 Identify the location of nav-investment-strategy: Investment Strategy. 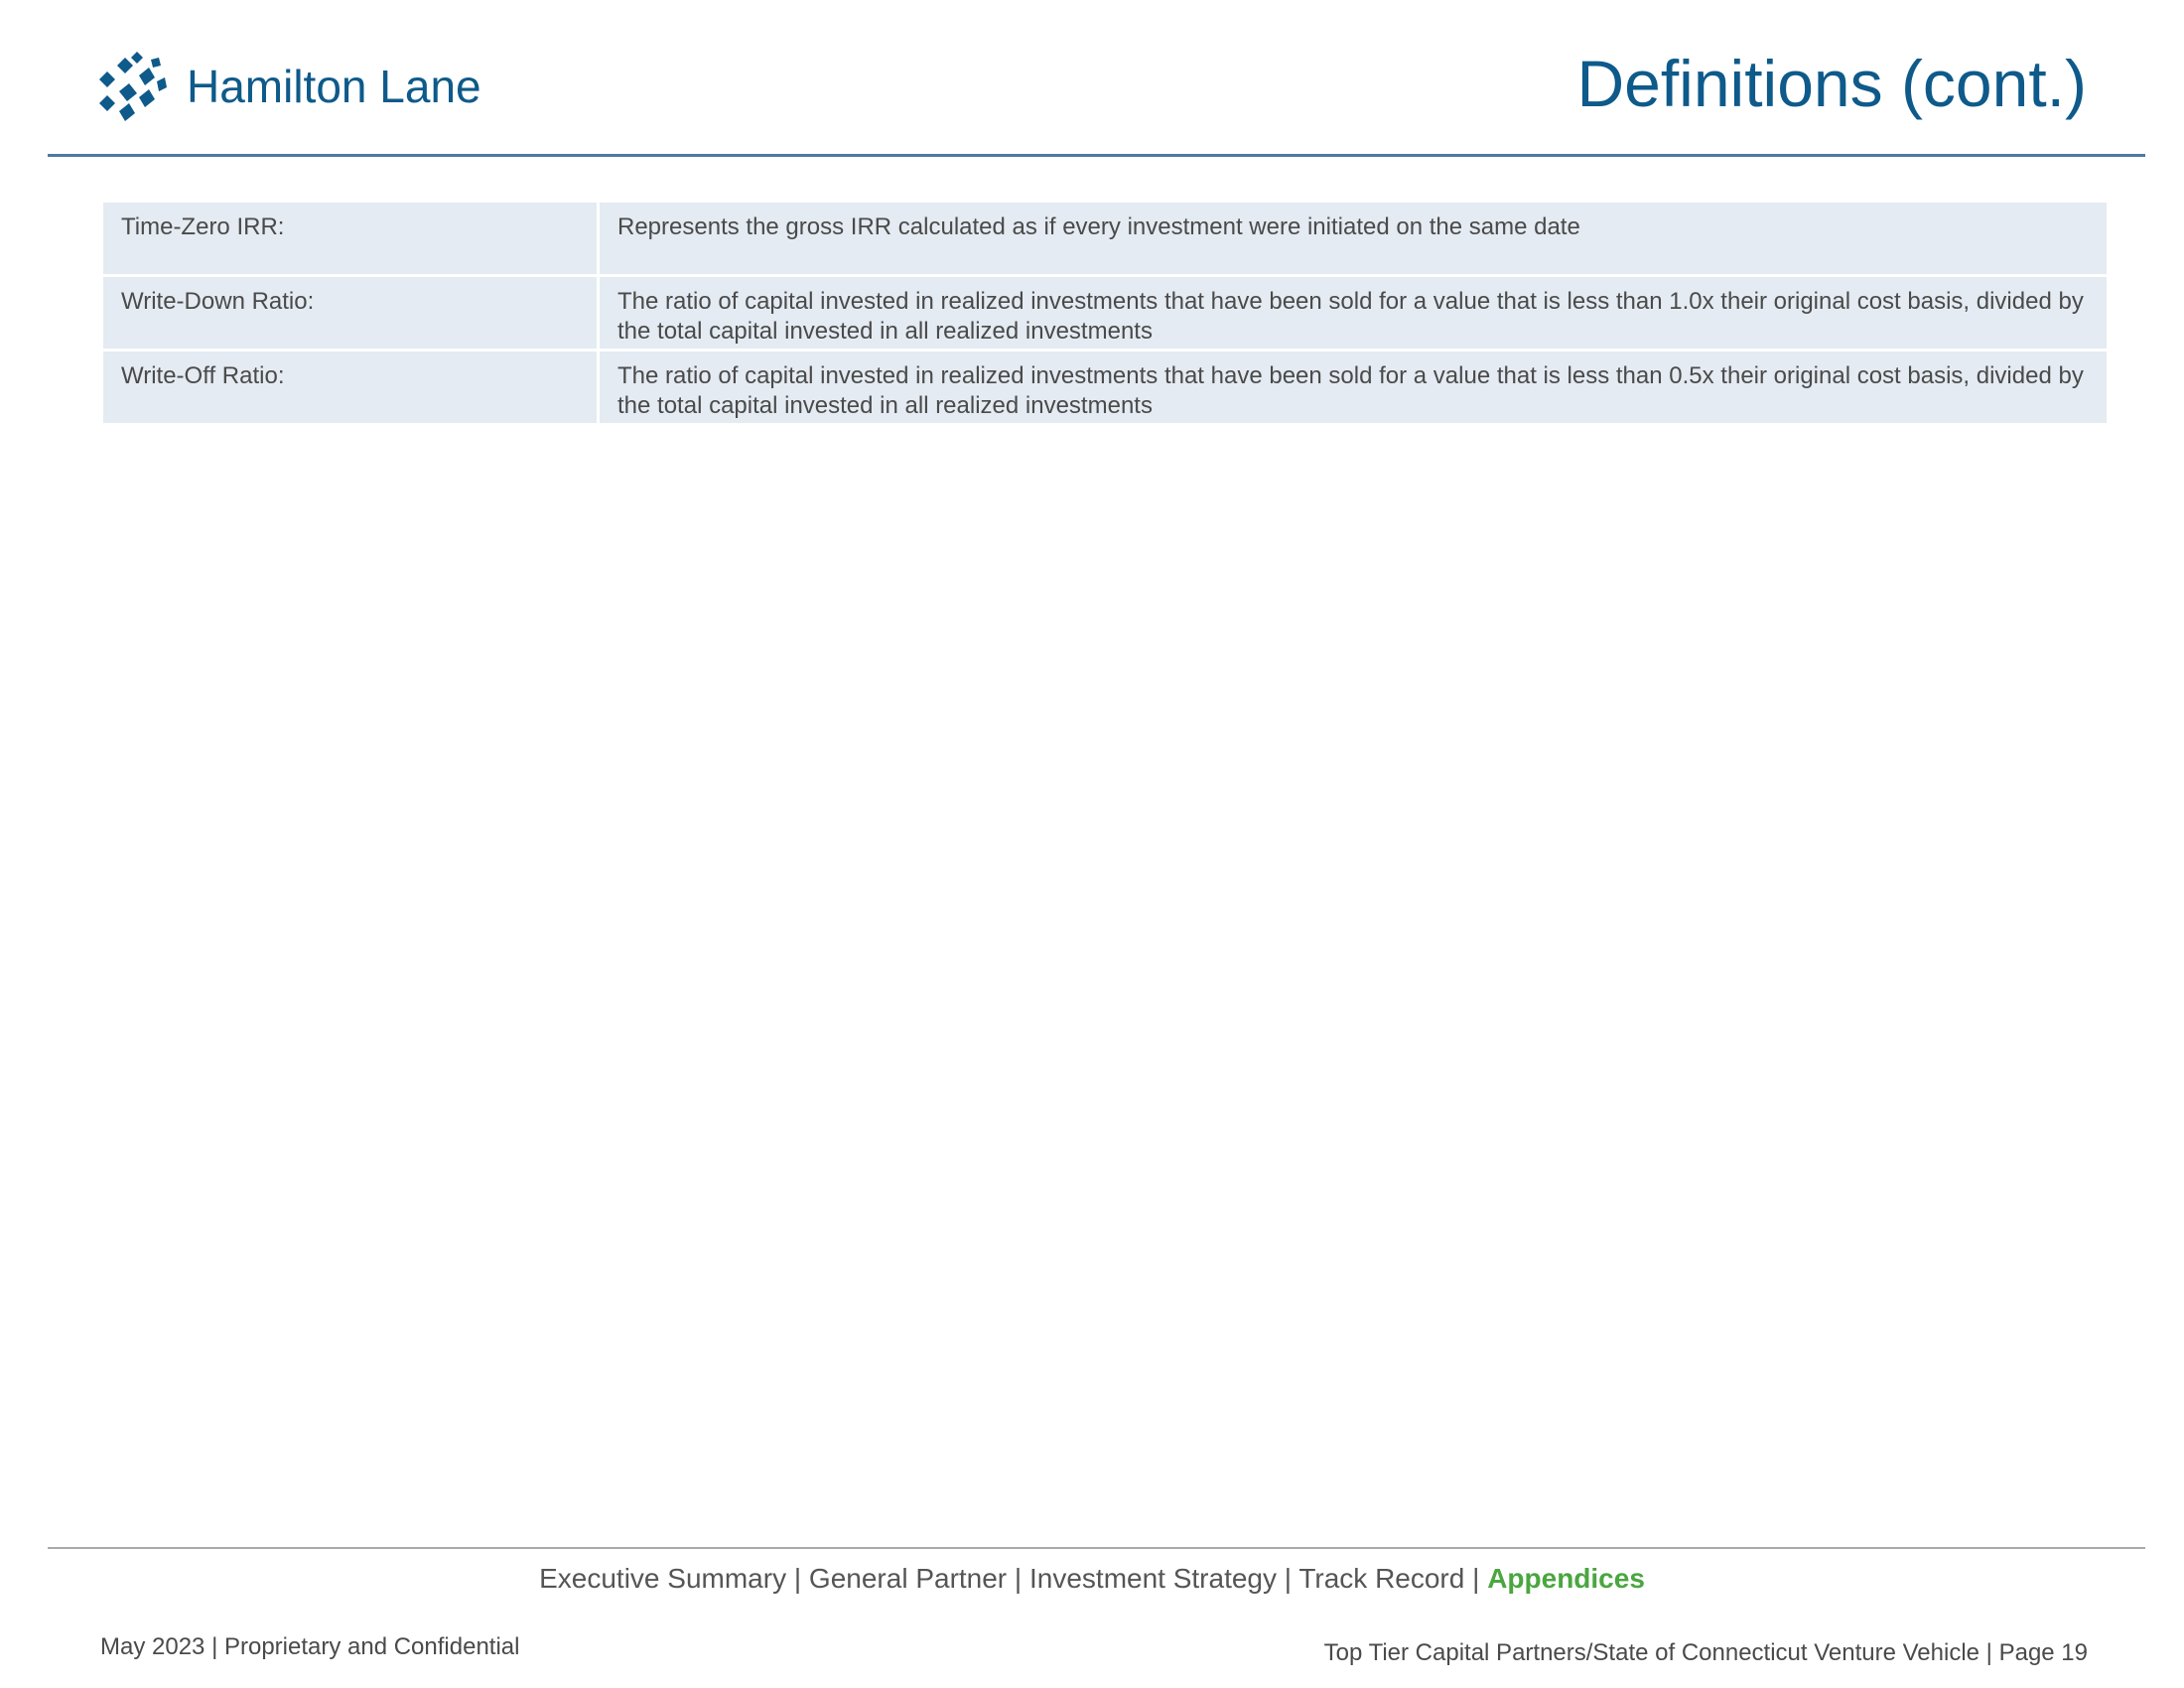
(1153, 1578).